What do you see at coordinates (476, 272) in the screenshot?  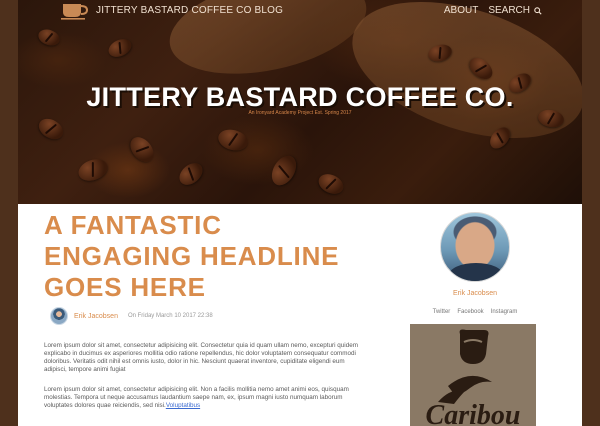 I see `profile-avatar-shoulders` at bounding box center [476, 272].